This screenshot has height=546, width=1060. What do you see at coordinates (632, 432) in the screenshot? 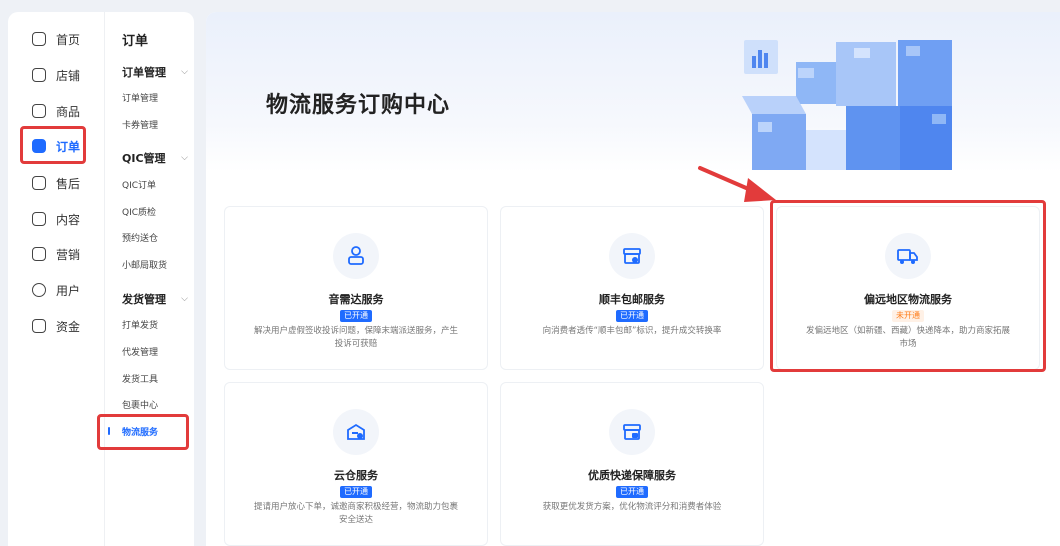
I see `thumbs-up-box-icon` at bounding box center [632, 432].